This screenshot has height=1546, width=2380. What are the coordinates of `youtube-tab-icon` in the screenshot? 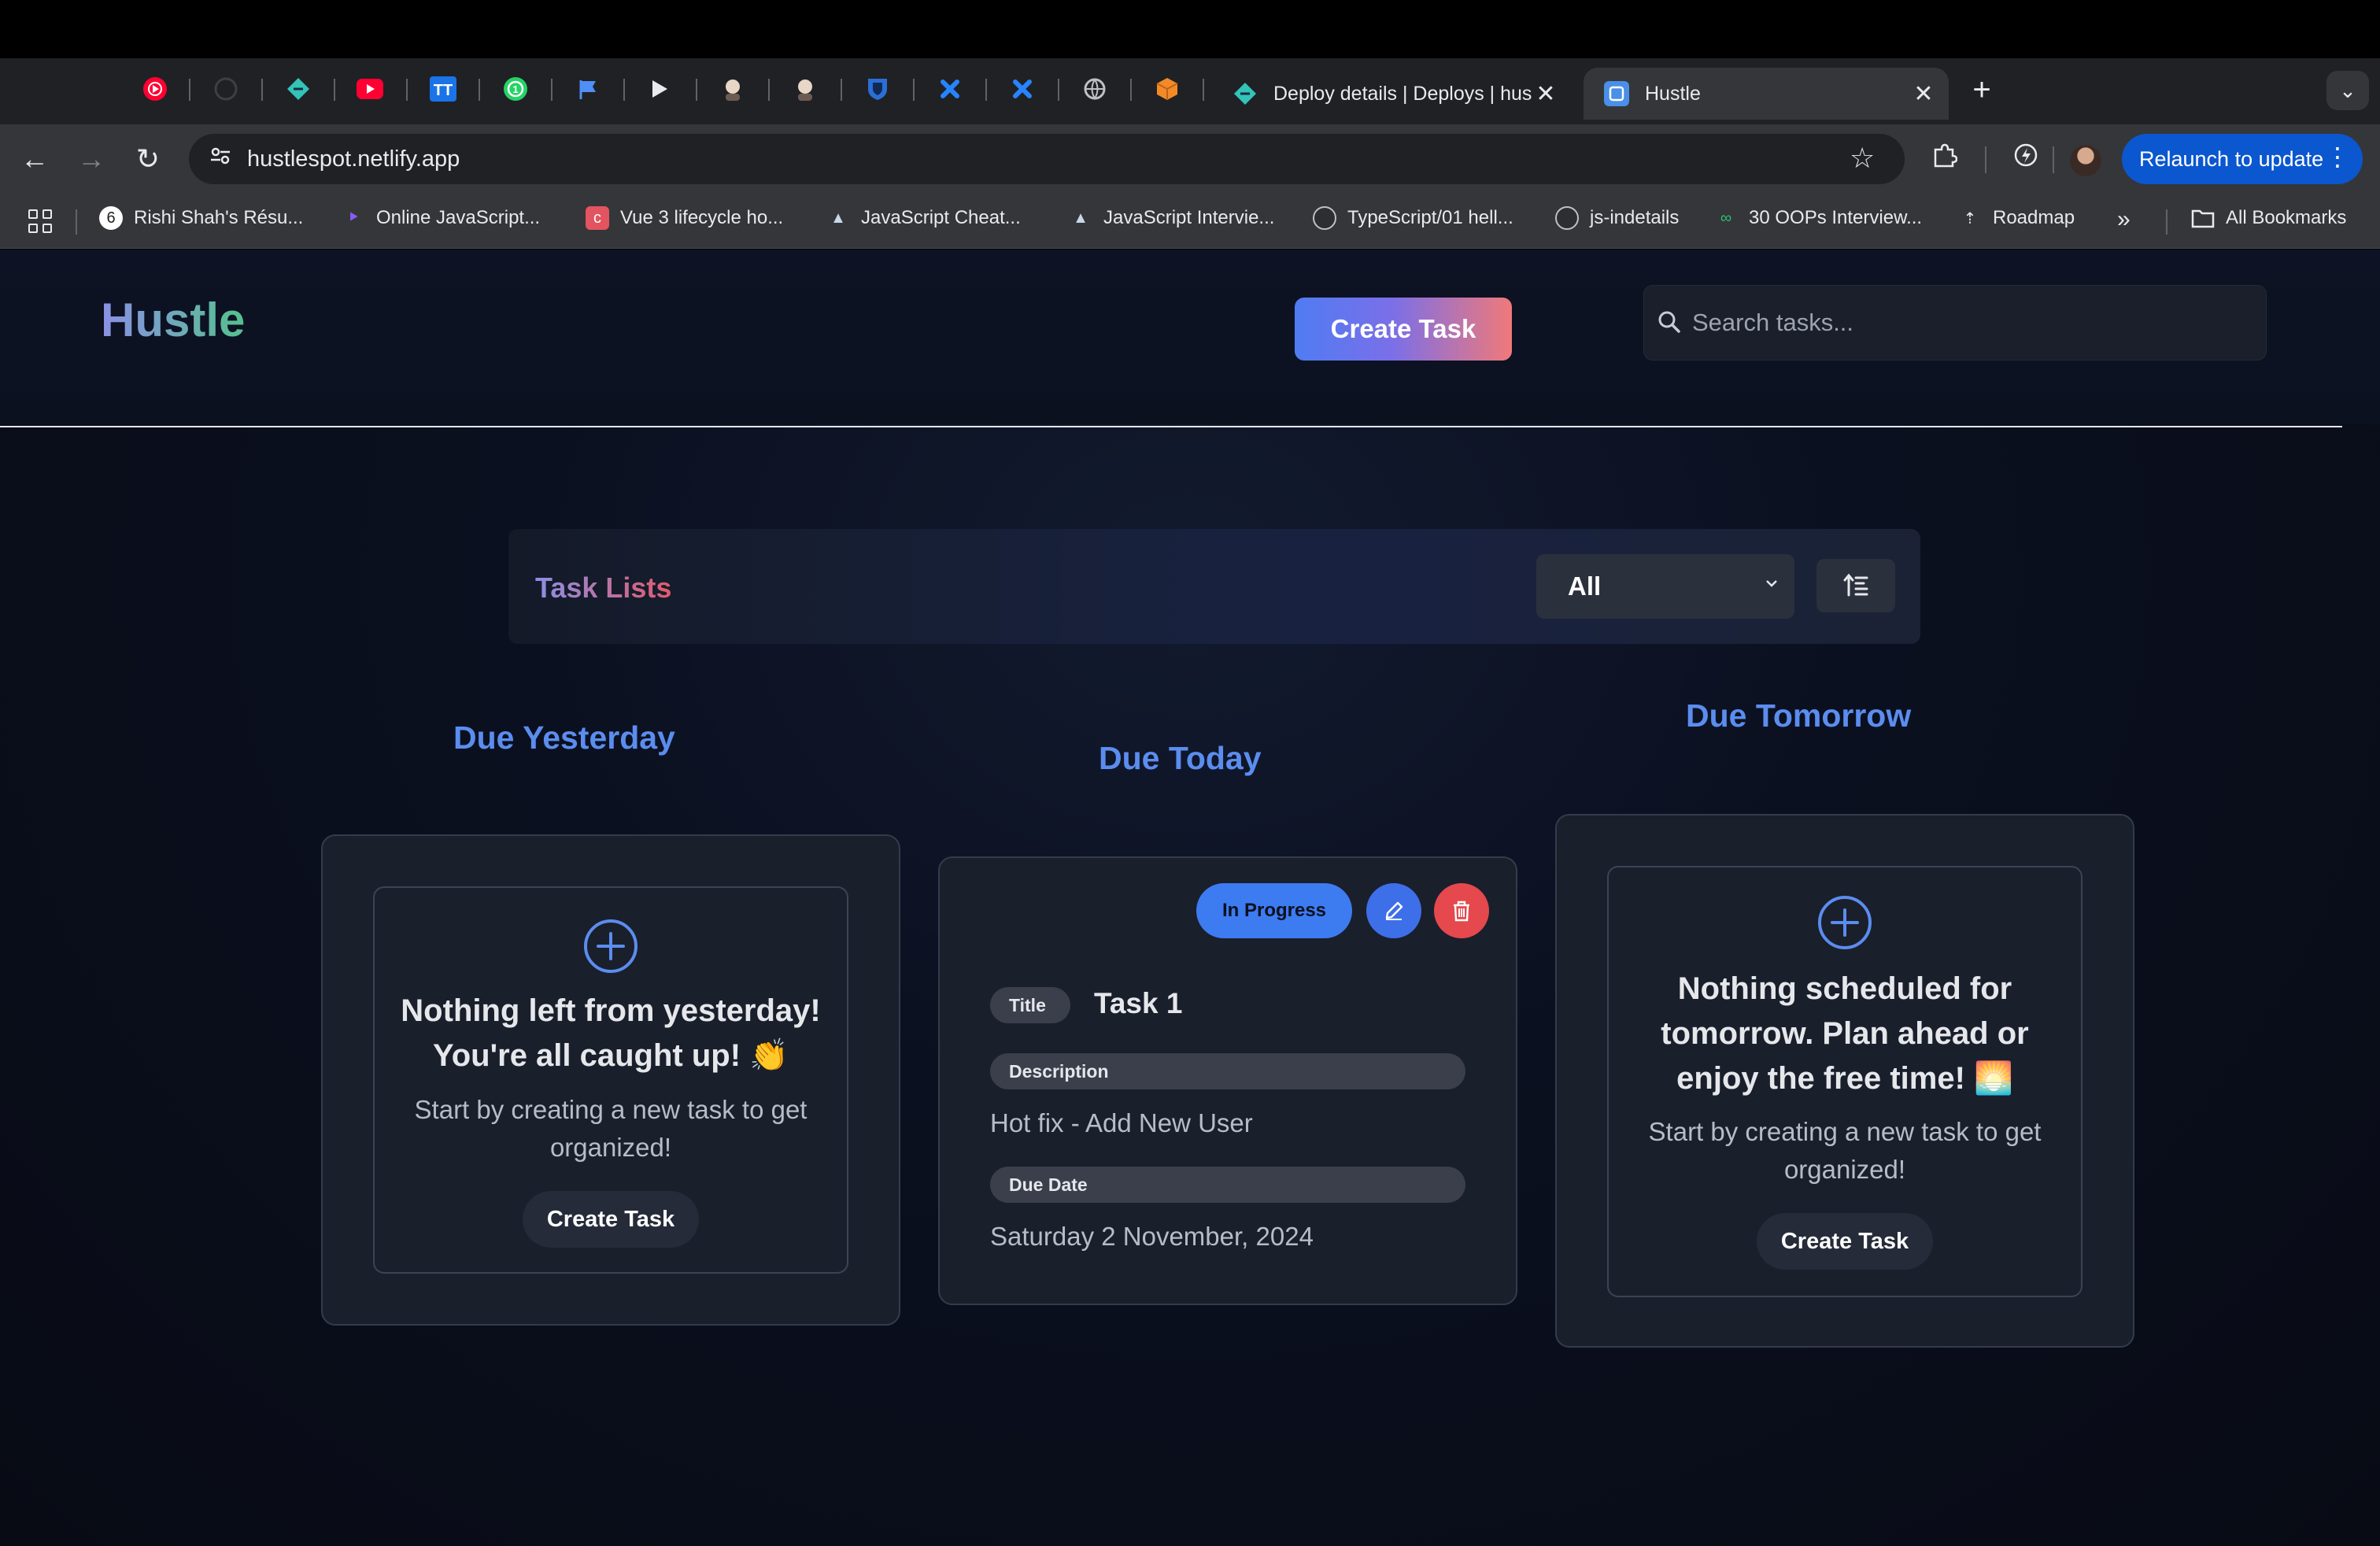 It's located at (370, 89).